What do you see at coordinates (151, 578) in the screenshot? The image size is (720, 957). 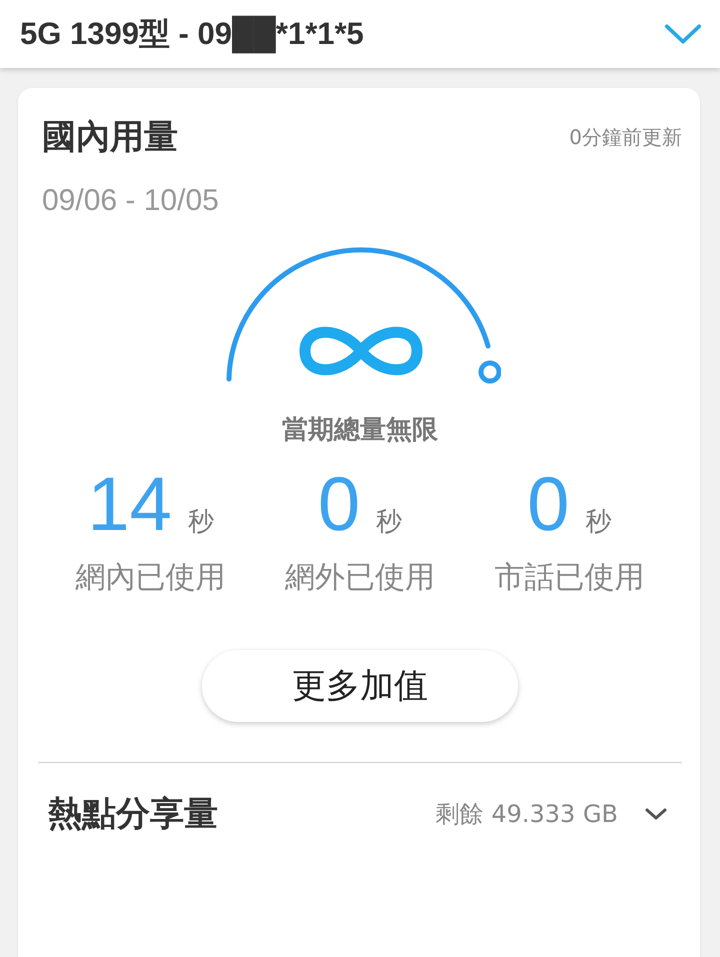 I see `usage-label: 網內已使用` at bounding box center [151, 578].